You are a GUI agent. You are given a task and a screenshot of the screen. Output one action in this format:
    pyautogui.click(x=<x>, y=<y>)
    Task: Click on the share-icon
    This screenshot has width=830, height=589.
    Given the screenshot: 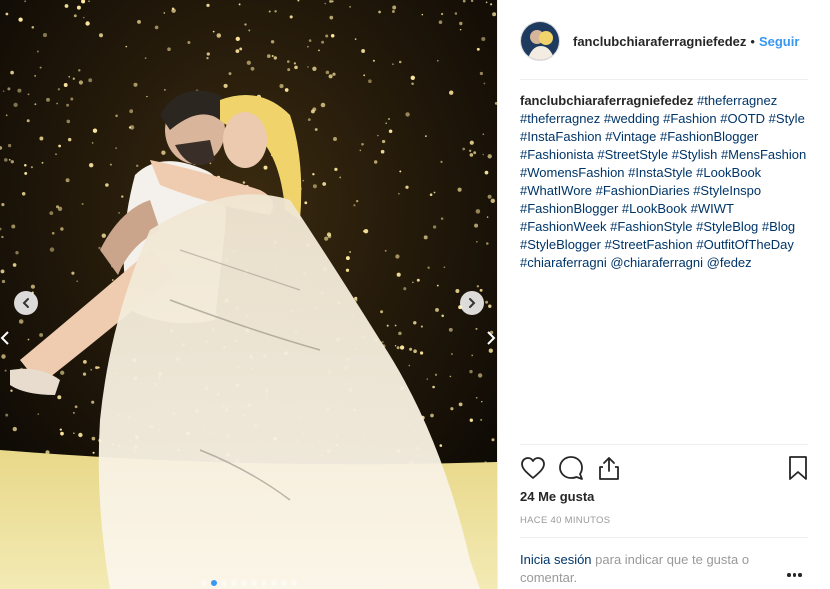 What is the action you would take?
    pyautogui.click(x=609, y=468)
    